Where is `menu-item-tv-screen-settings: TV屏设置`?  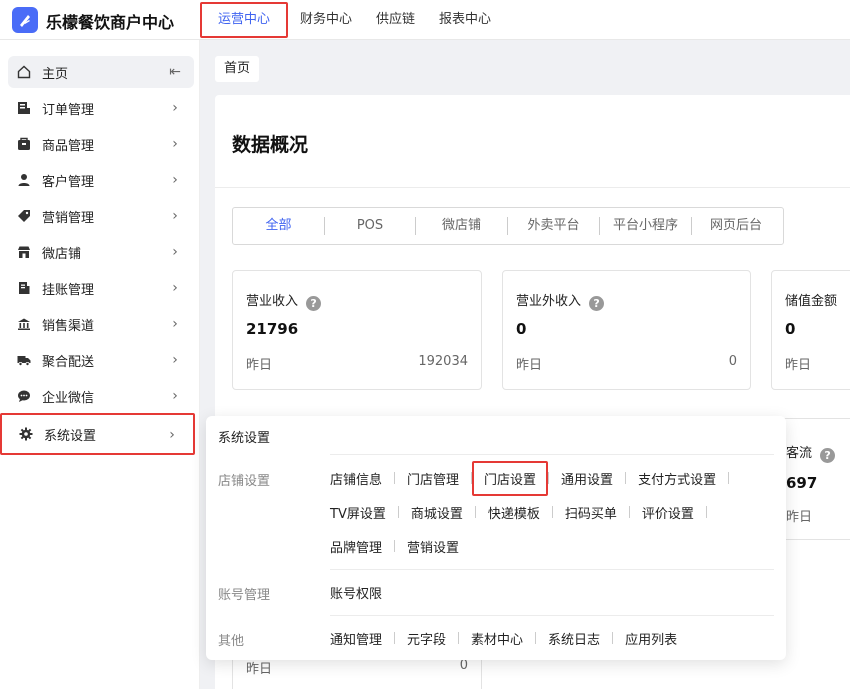
menu-item-tv-screen-settings: TV屏设置 is located at coordinates (358, 512).